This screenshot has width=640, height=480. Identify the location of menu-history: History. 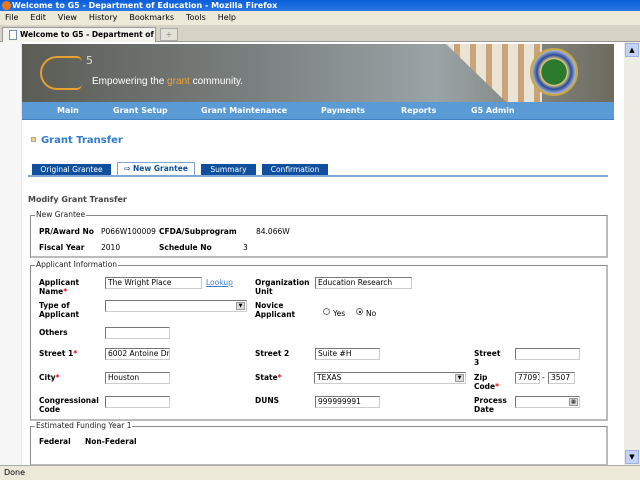
(103, 17).